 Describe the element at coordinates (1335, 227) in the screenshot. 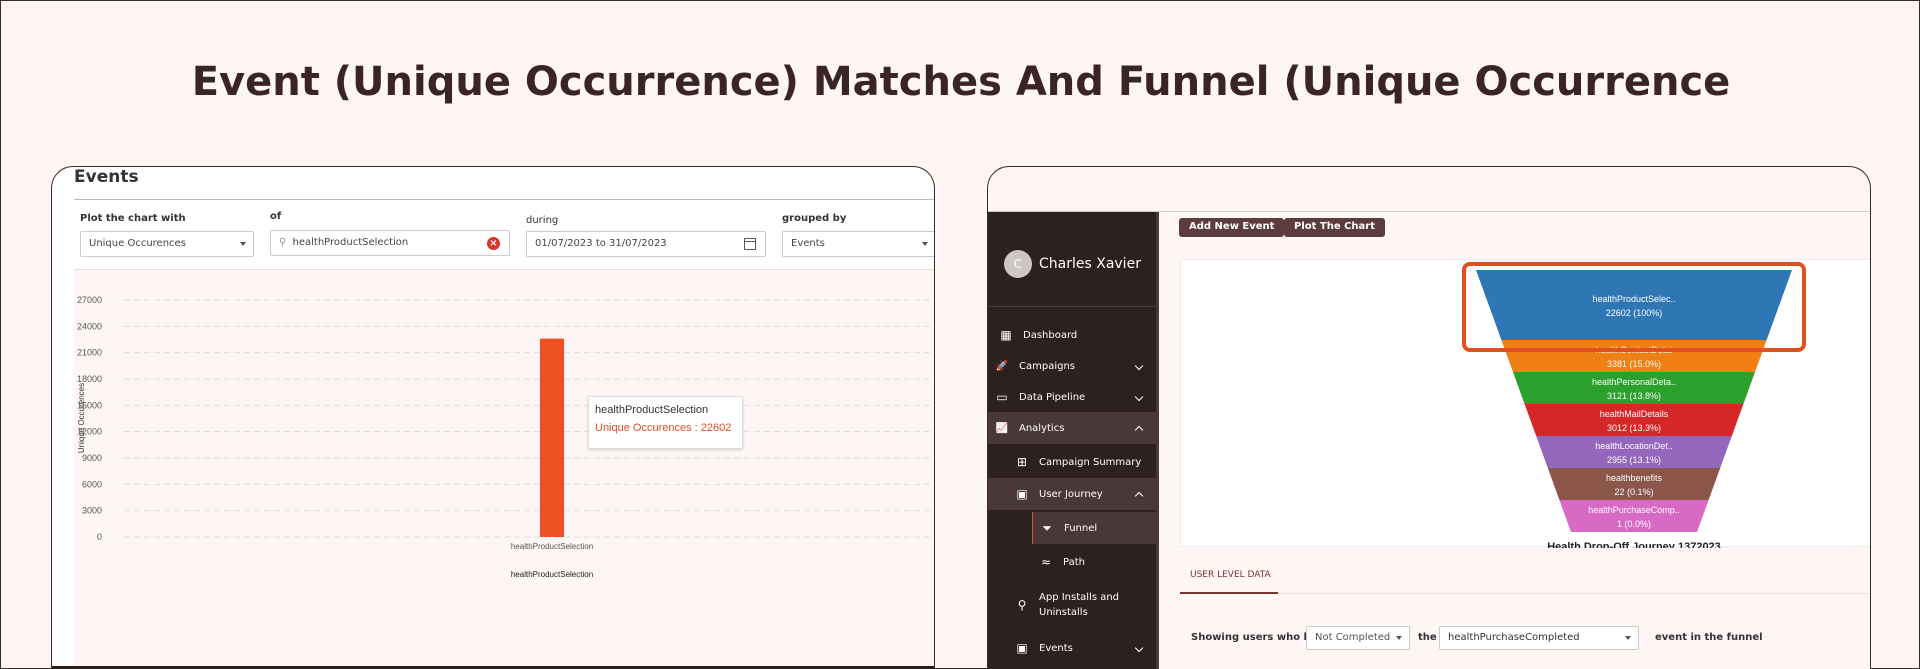

I see `plot-chart-button: Plot The Chart` at that location.